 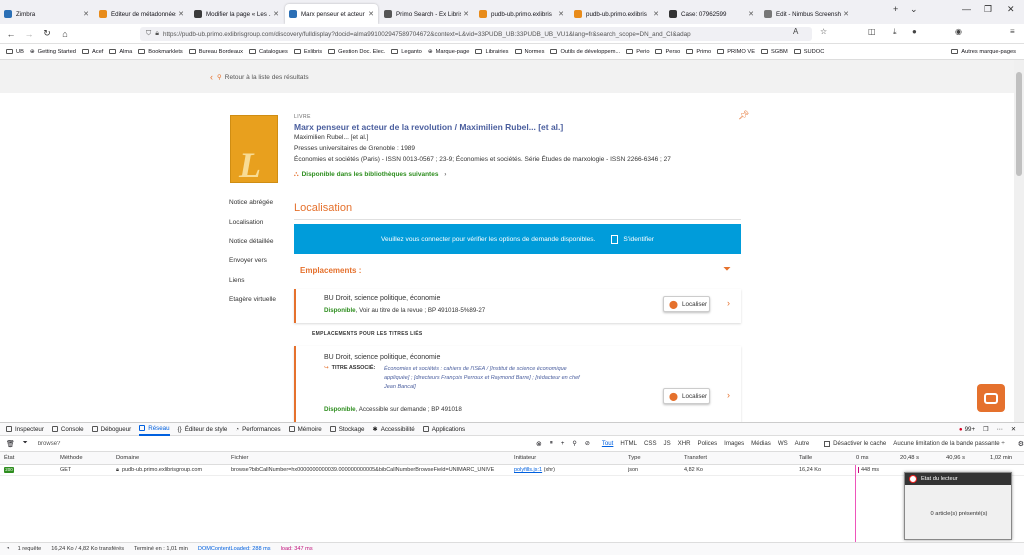 What do you see at coordinates (650, 443) in the screenshot?
I see `filter-type-css: CSS` at bounding box center [650, 443].